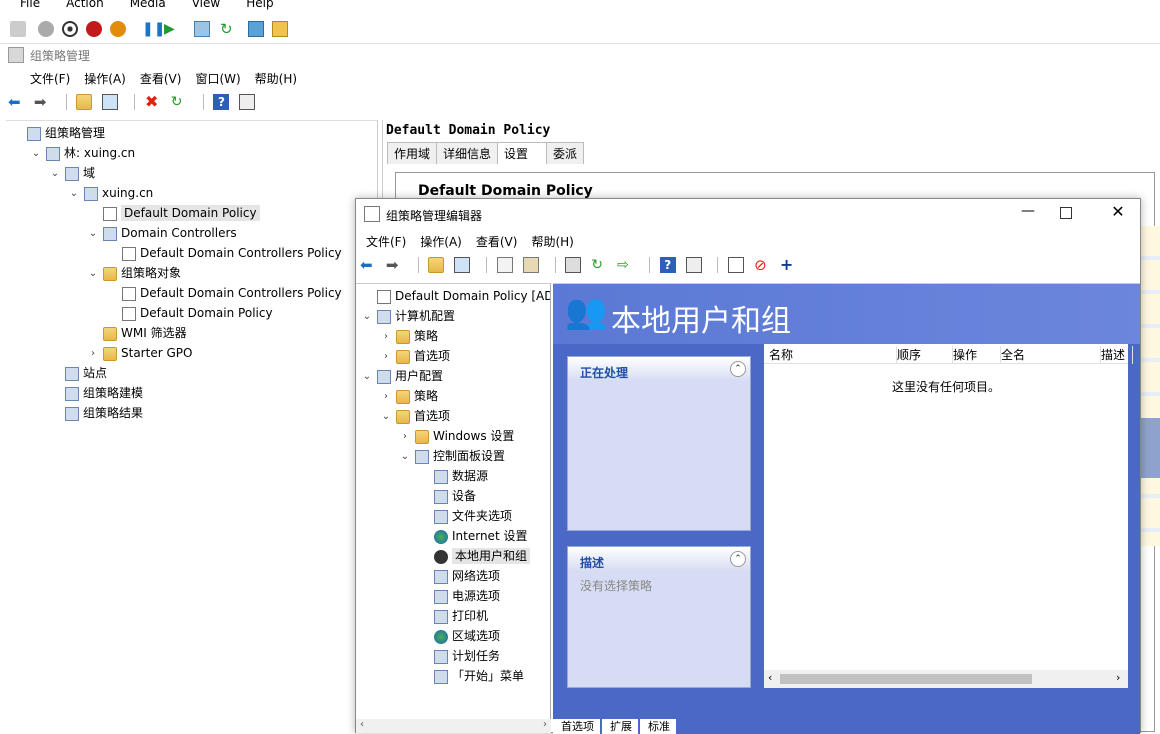 The width and height of the screenshot is (1160, 734). What do you see at coordinates (1117, 355) in the screenshot?
I see `column-header: 描述` at bounding box center [1117, 355].